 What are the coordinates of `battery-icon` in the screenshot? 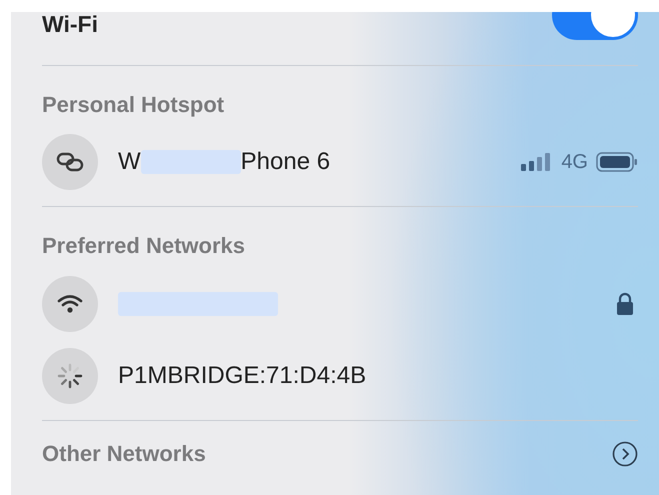 It's located at (617, 162).